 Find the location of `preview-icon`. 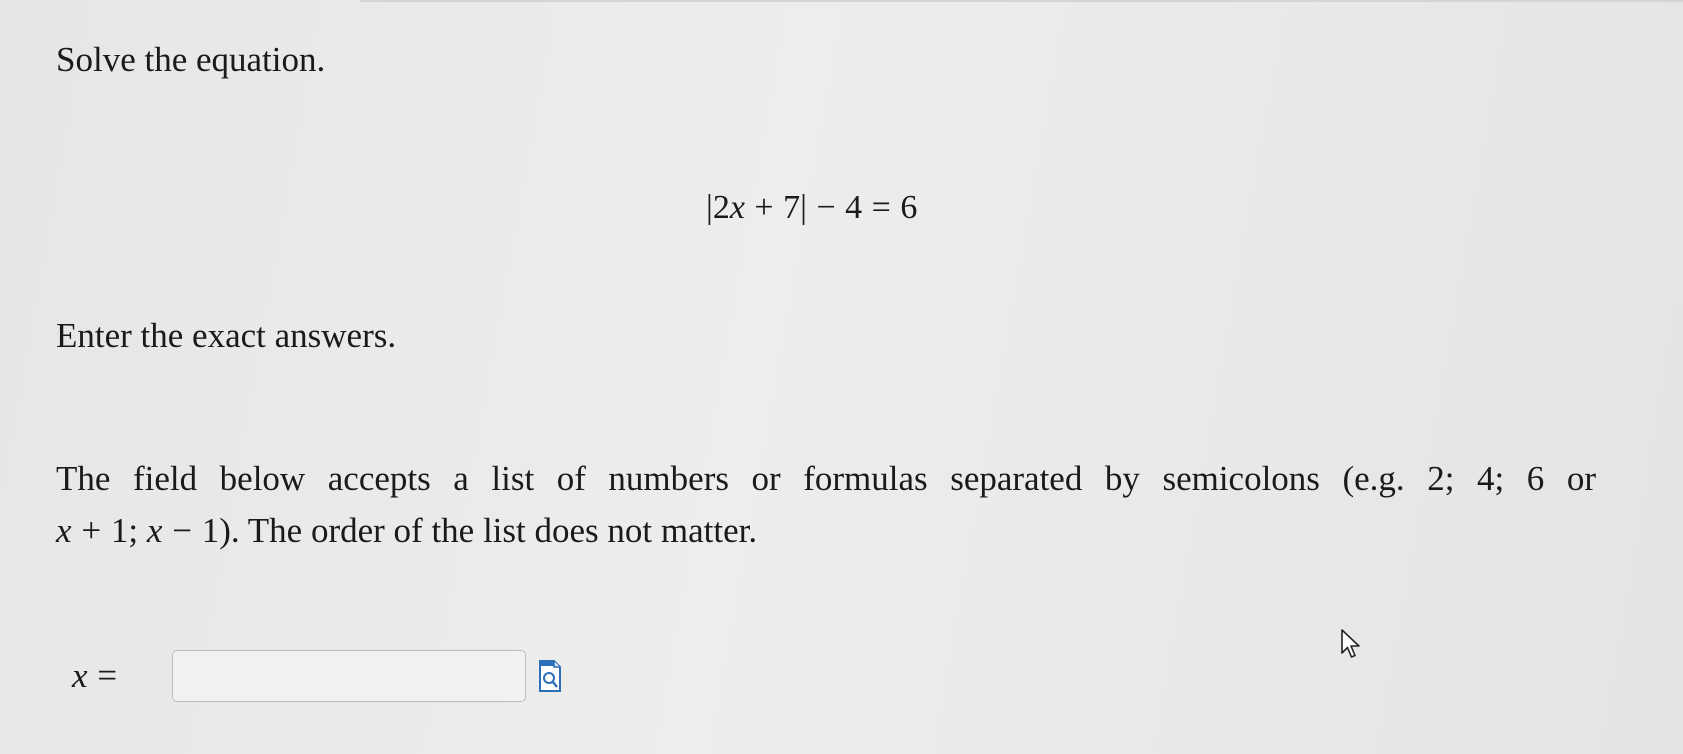

preview-icon is located at coordinates (550, 676).